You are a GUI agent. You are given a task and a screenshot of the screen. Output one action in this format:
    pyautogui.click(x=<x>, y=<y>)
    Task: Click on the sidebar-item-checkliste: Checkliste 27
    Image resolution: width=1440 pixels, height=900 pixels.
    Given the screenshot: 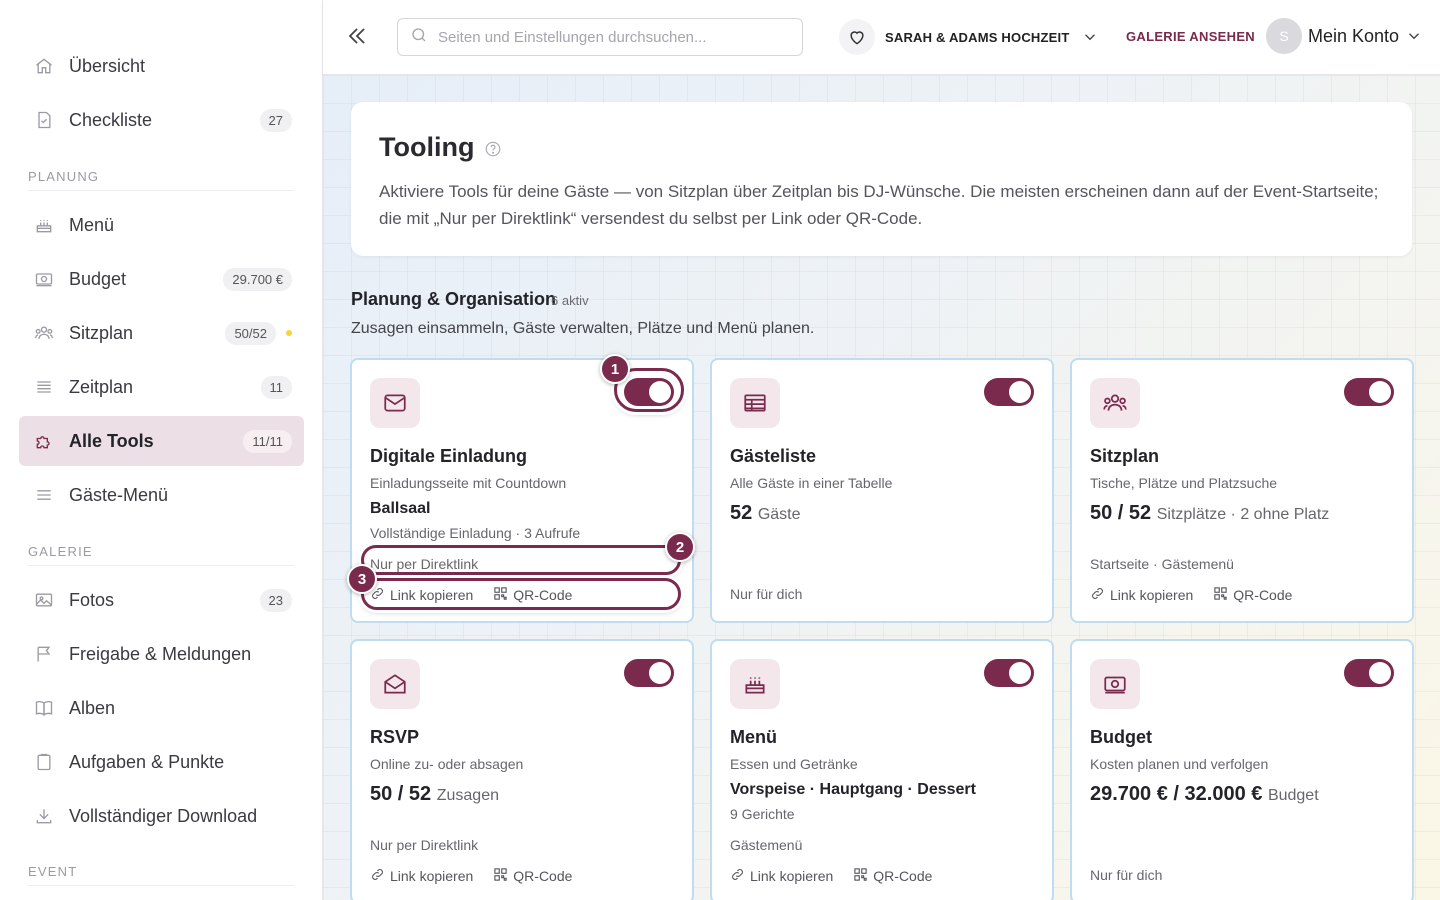 What is the action you would take?
    pyautogui.click(x=161, y=120)
    